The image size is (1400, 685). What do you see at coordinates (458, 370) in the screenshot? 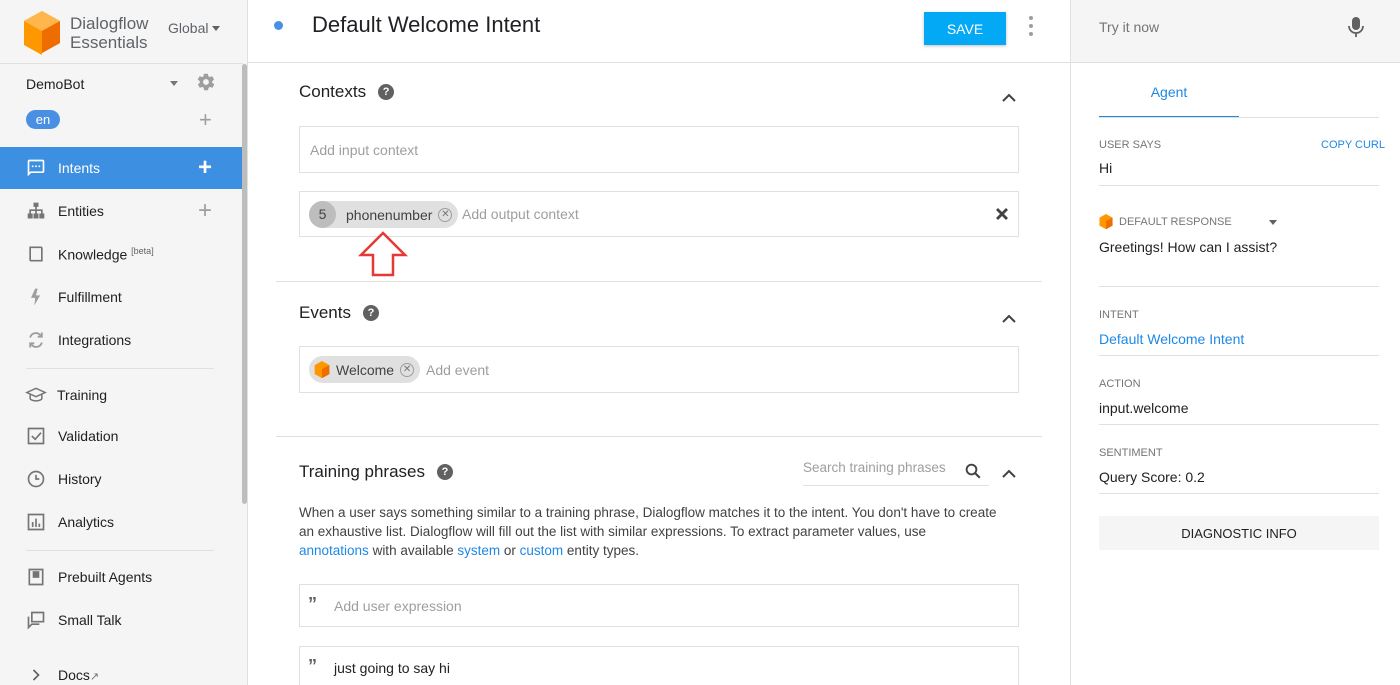
I see `event-placeholder: Add event` at bounding box center [458, 370].